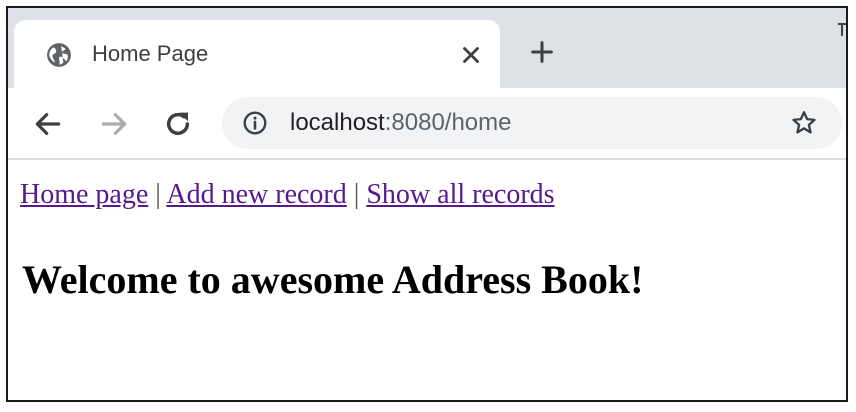 The image size is (856, 412). Describe the element at coordinates (448, 122) in the screenshot. I see `url-path: :8080/home` at that location.